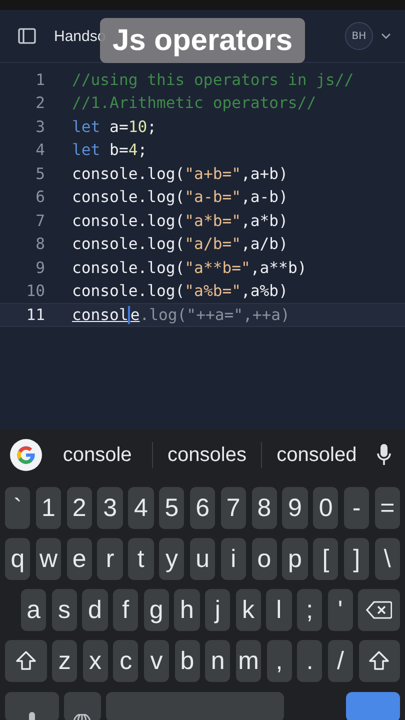  What do you see at coordinates (325, 508) in the screenshot?
I see `key: 0` at bounding box center [325, 508].